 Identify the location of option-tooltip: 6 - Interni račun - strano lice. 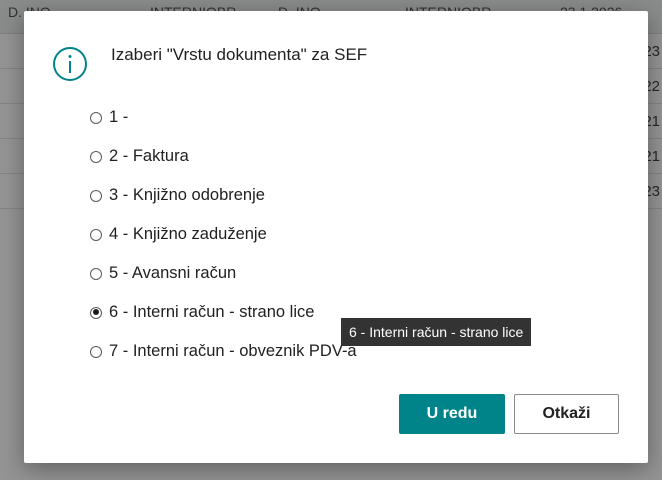
(436, 332).